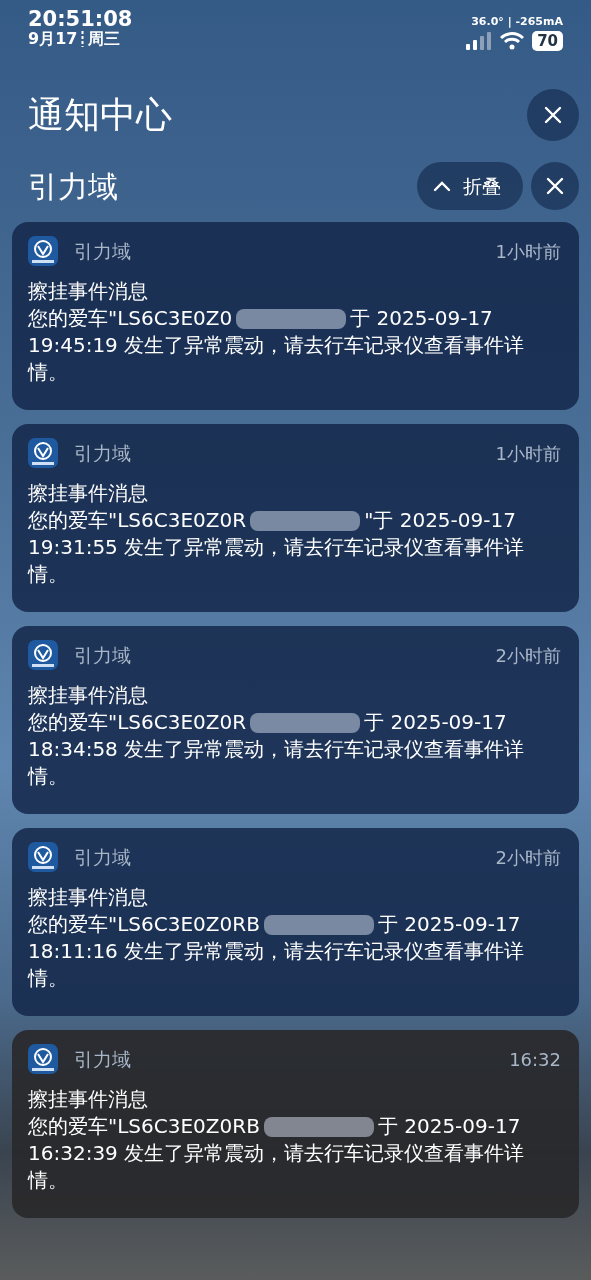  Describe the element at coordinates (277, 763) in the screenshot. I see `message-text: 18:34:58 发生了异常震动，请去行车记录仪查看事件详情。` at that location.